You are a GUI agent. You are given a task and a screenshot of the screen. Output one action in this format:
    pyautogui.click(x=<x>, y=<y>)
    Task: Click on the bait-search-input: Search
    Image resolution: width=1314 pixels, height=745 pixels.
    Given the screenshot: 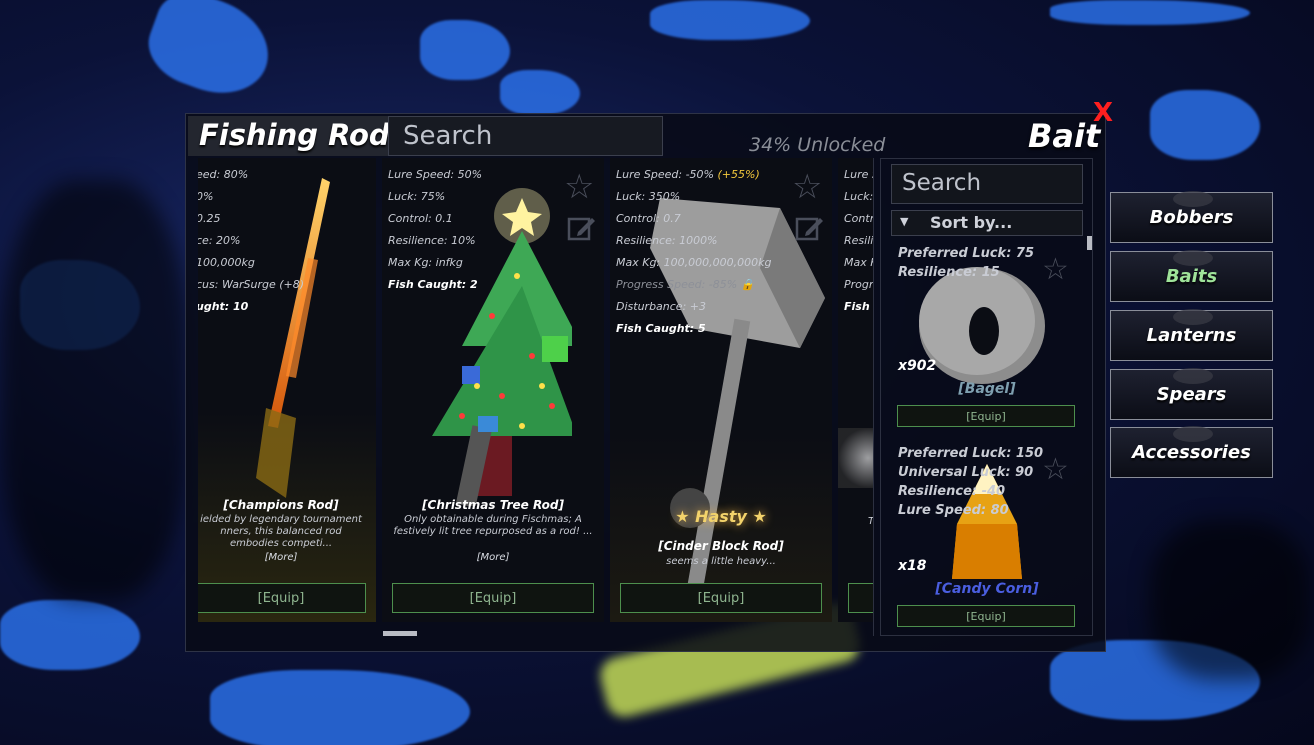 What is the action you would take?
    pyautogui.click(x=987, y=184)
    